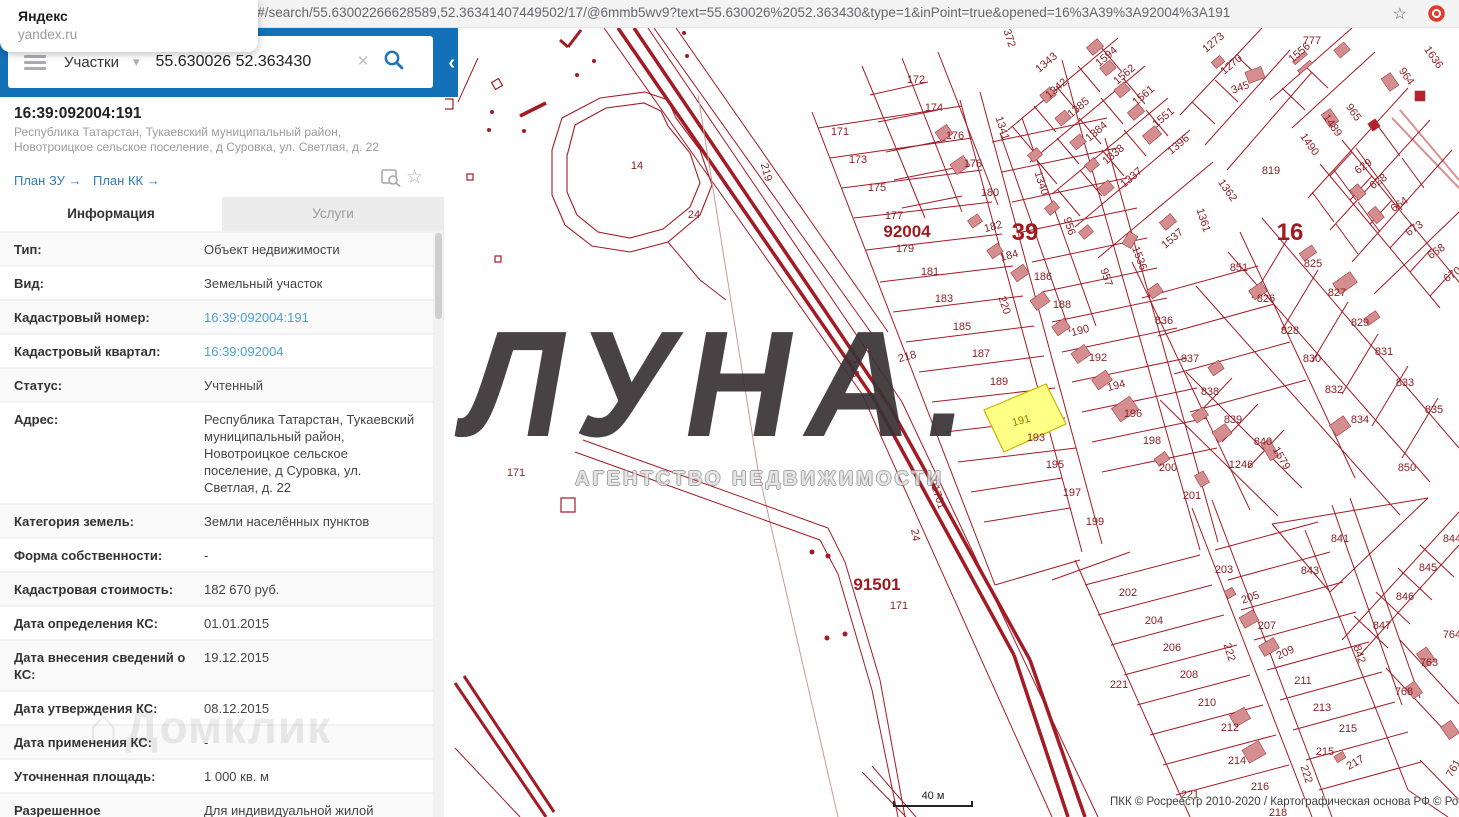  I want to click on map-scale-bar: 40 м, so click(933, 798).